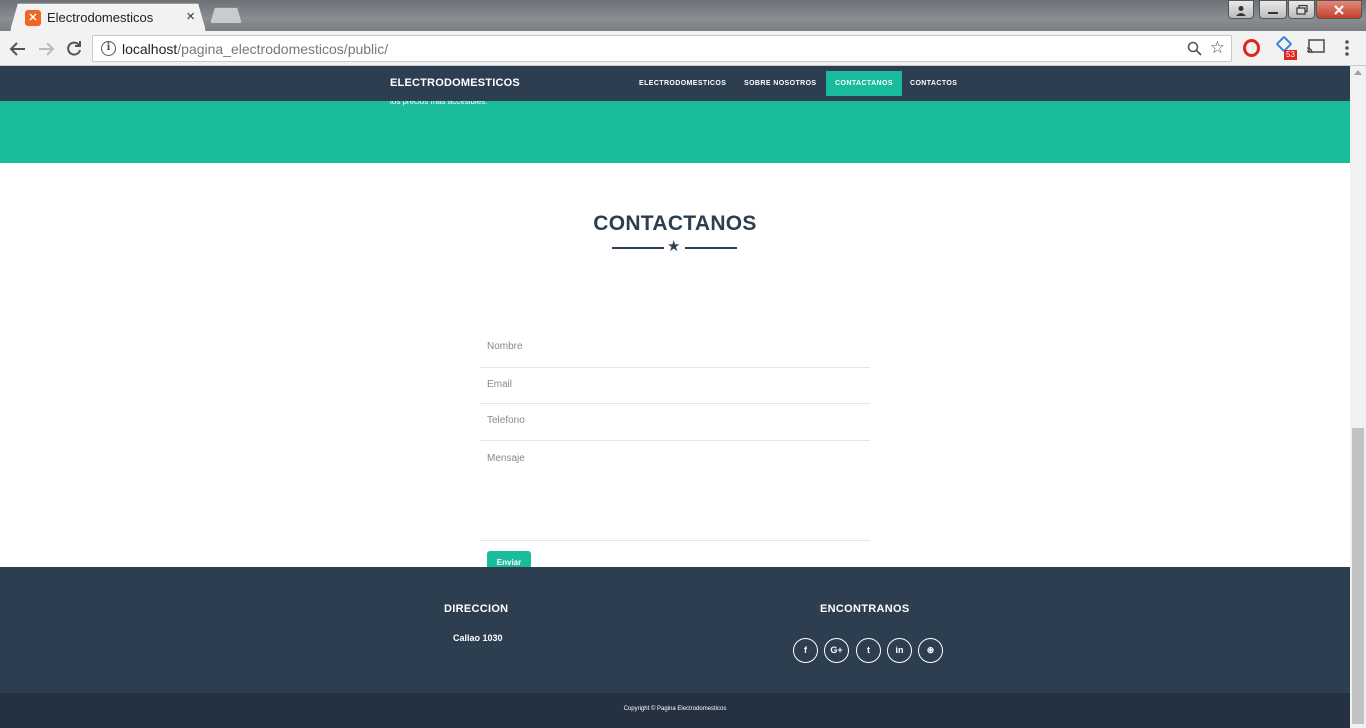 The image size is (1366, 728). What do you see at coordinates (33, 18) in the screenshot?
I see `xampp-favicon-icon: ✕` at bounding box center [33, 18].